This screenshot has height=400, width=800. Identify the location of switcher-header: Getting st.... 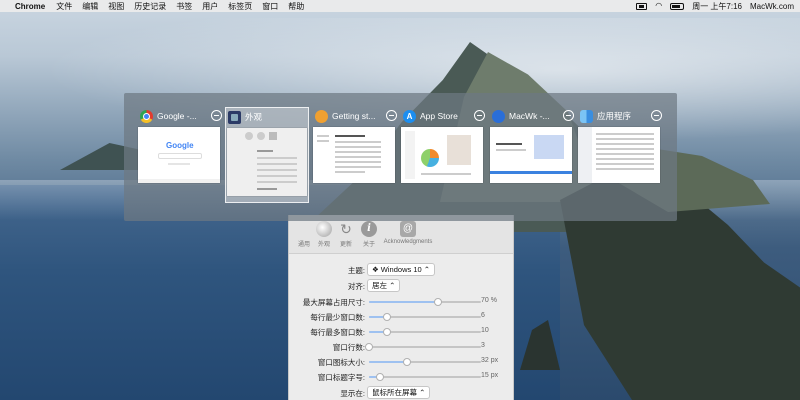
(356, 116).